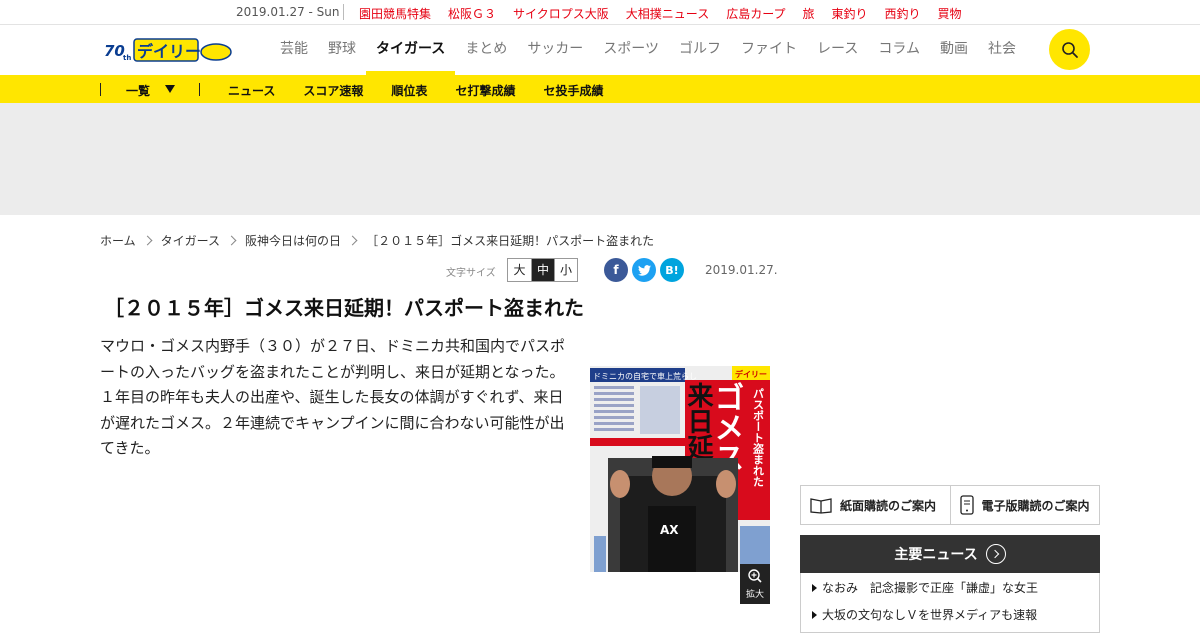  What do you see at coordinates (170, 89) in the screenshot?
I see `caret-down-icon` at bounding box center [170, 89].